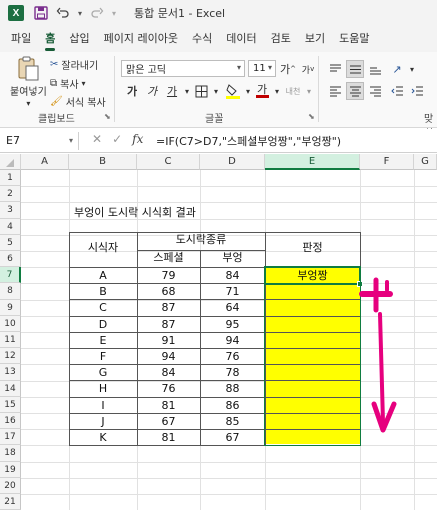  What do you see at coordinates (168, 372) in the screenshot?
I see `cell-special: 84` at bounding box center [168, 372].